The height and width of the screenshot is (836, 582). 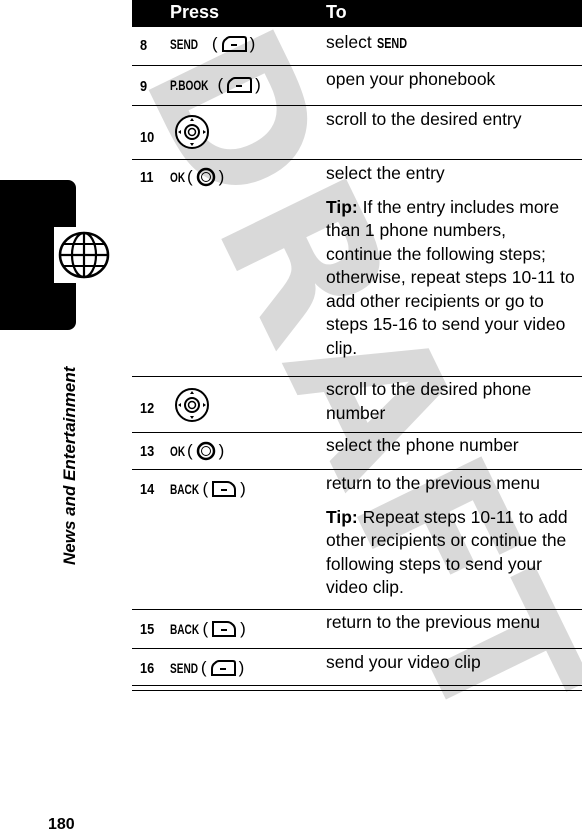 What do you see at coordinates (147, 451) in the screenshot?
I see `step-number: 13` at bounding box center [147, 451].